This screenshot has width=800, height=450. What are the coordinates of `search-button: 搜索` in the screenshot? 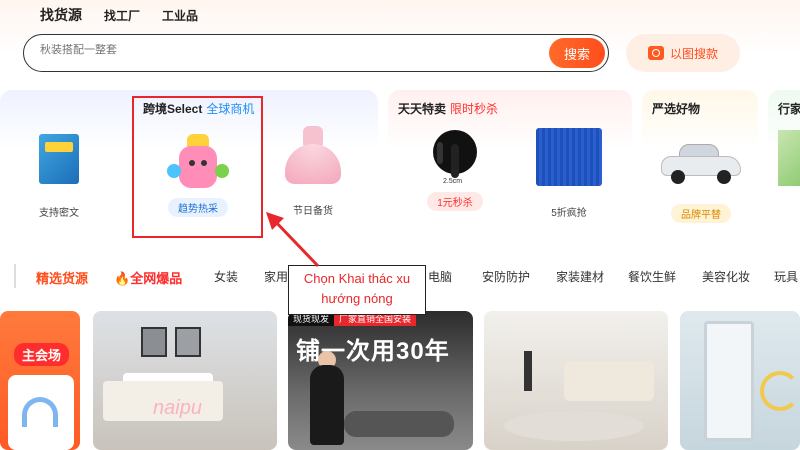 It's located at (577, 53).